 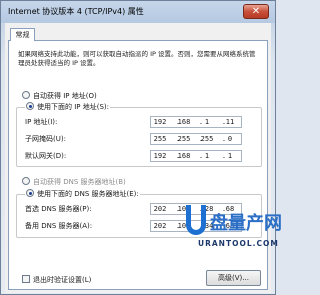 What do you see at coordinates (196, 139) in the screenshot?
I see `subnet-mask-input: 255. 255. 255. 0` at bounding box center [196, 139].